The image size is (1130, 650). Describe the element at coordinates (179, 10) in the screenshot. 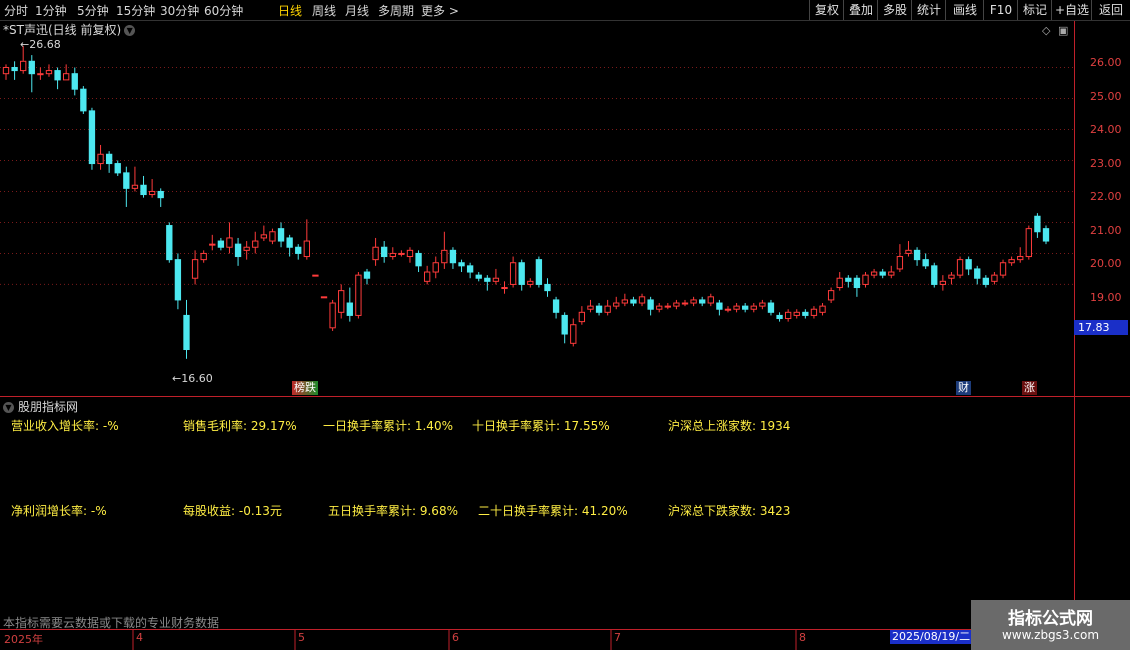

I see `period-tab-30min: 30分钟` at that location.